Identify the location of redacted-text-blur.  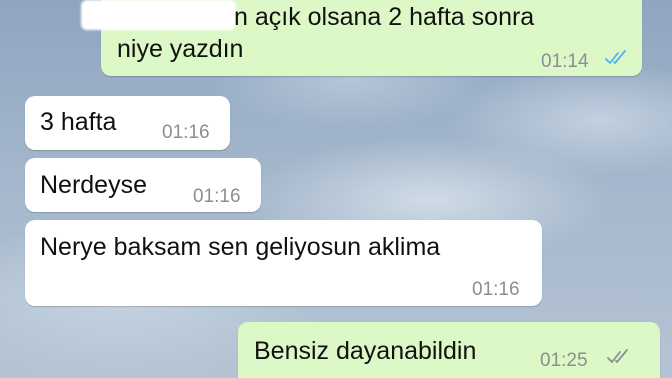
(158, 15).